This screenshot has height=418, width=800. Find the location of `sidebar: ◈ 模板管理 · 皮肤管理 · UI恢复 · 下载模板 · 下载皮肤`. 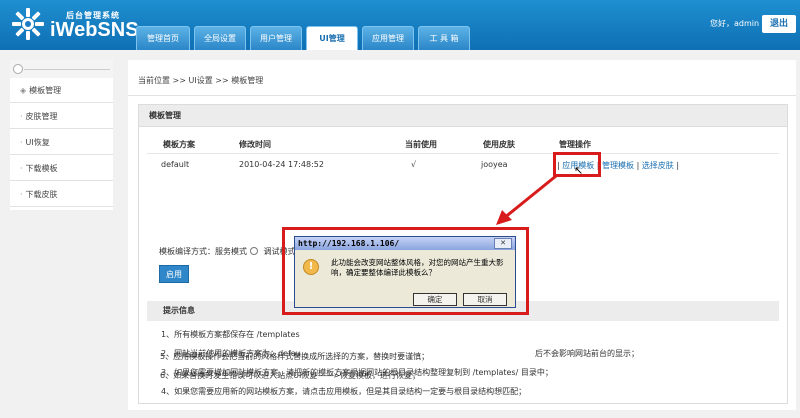

sidebar: ◈ 模板管理 · 皮肤管理 · UI恢复 · 下载模板 · 下载皮肤 is located at coordinates (61, 135).